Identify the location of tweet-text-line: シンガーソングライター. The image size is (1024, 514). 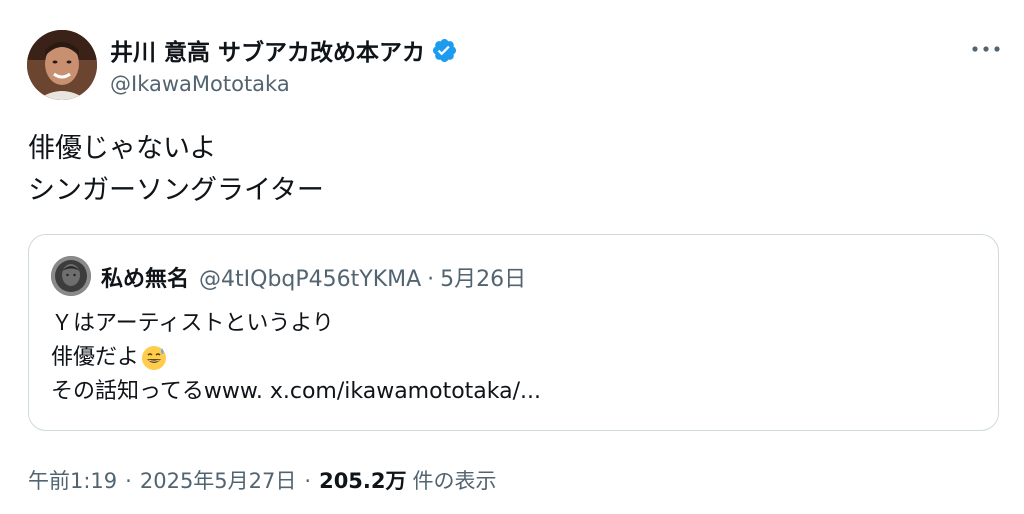
(176, 190).